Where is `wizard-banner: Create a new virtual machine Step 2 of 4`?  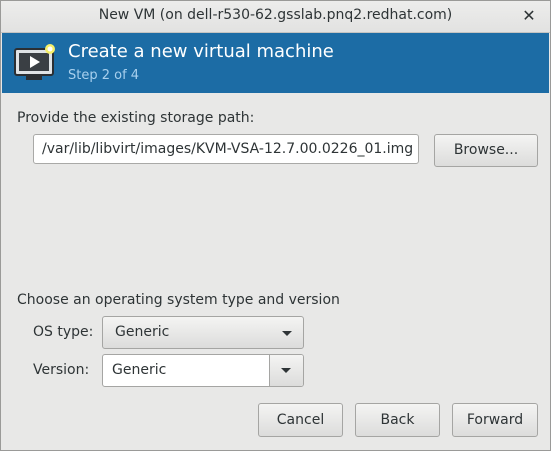
wizard-banner: Create a new virtual machine Step 2 of 4 is located at coordinates (275, 63).